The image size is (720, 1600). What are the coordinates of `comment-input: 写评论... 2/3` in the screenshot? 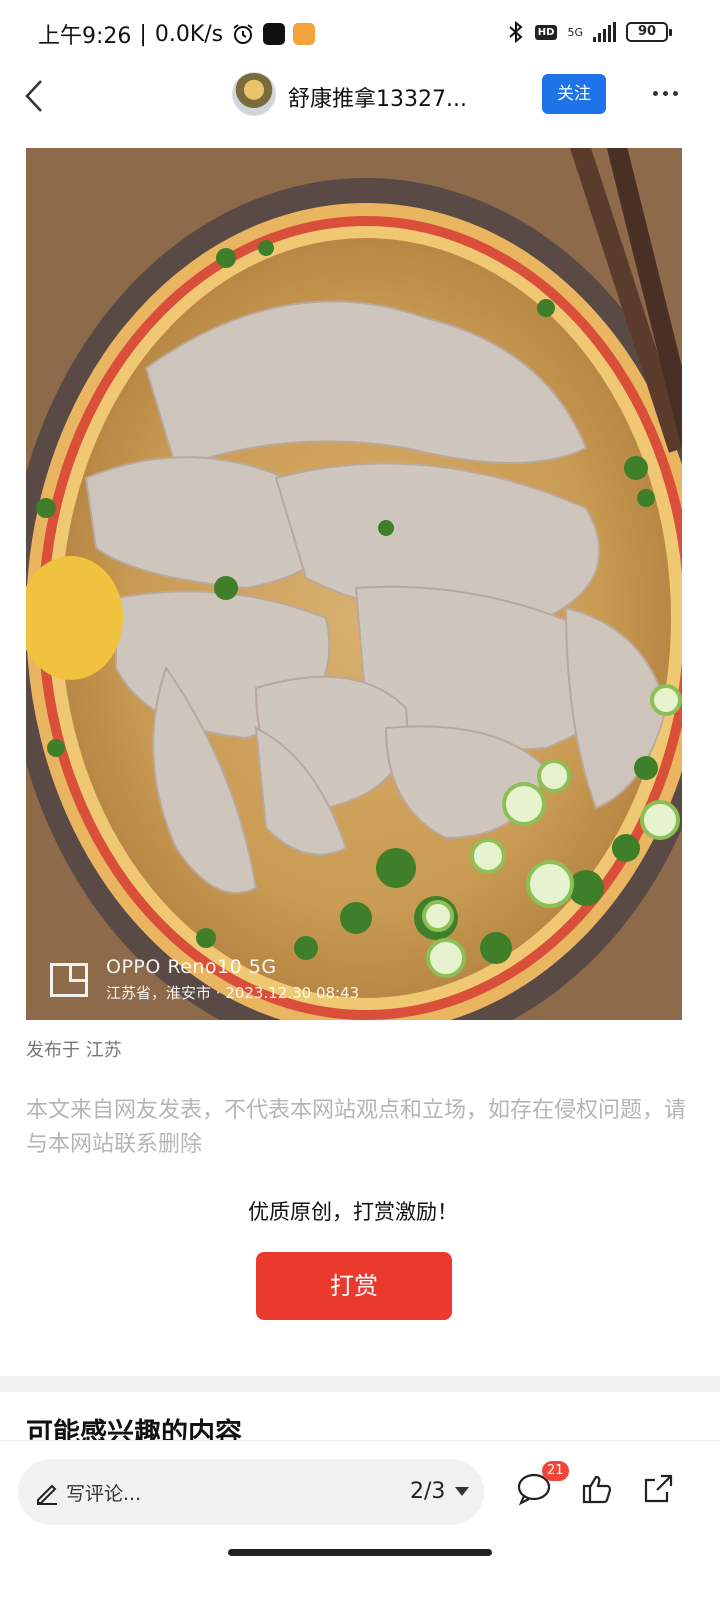 It's located at (251, 1492).